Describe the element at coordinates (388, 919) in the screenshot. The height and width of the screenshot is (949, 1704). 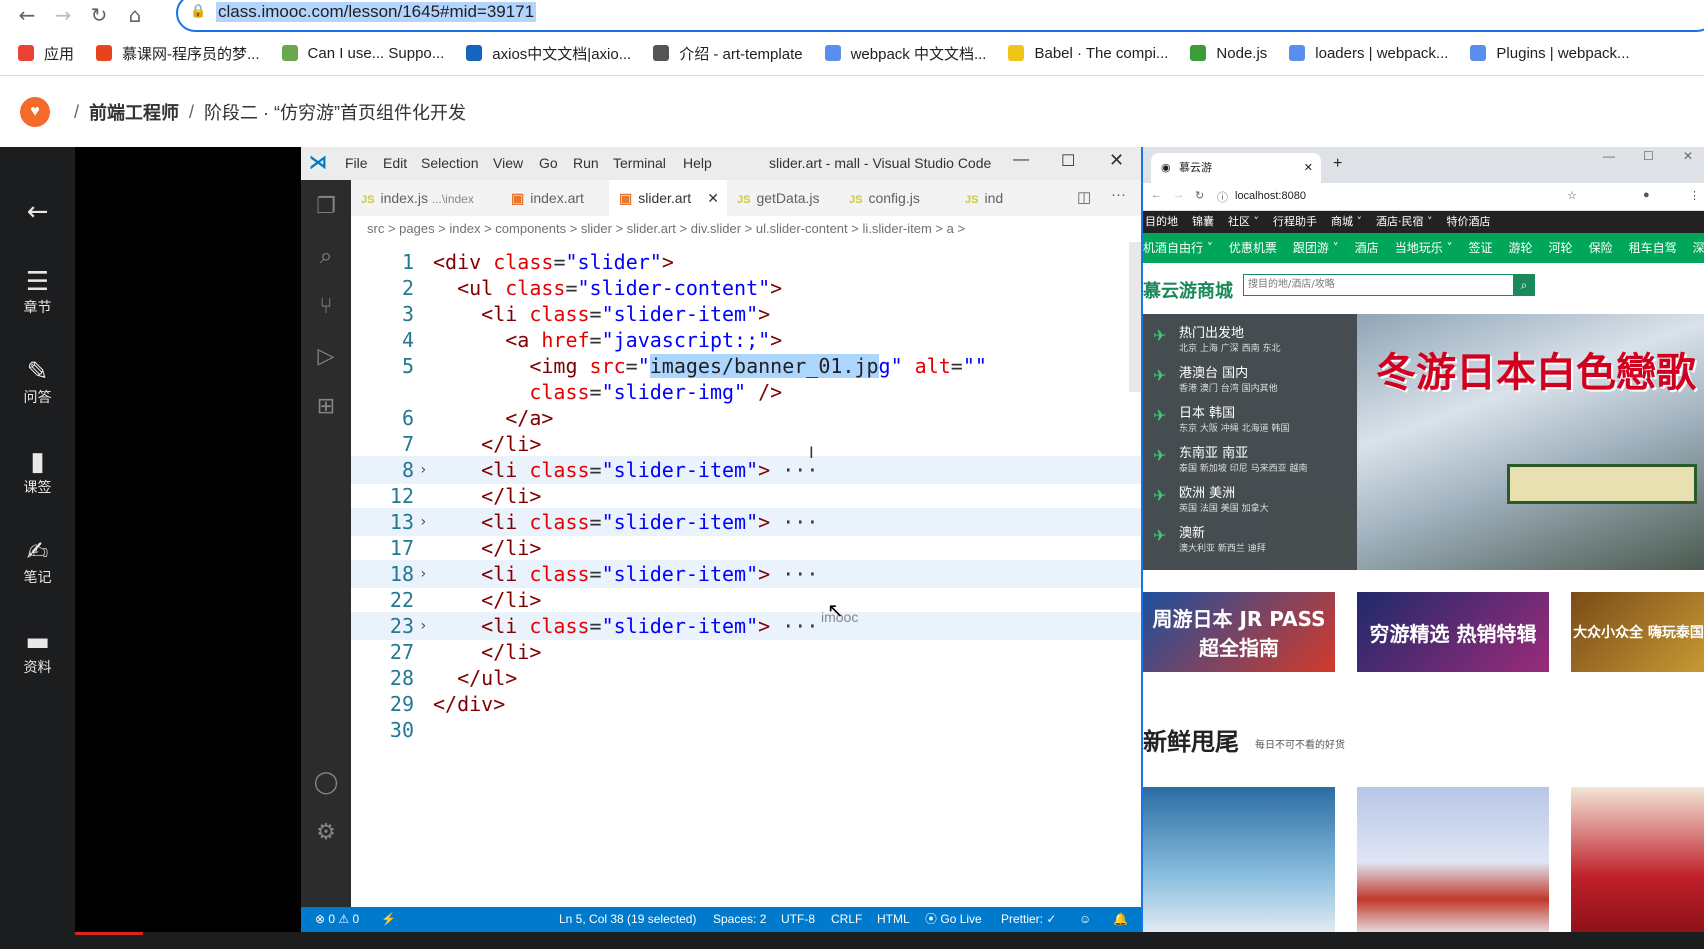
I see `lightning-icon: ⚡` at that location.